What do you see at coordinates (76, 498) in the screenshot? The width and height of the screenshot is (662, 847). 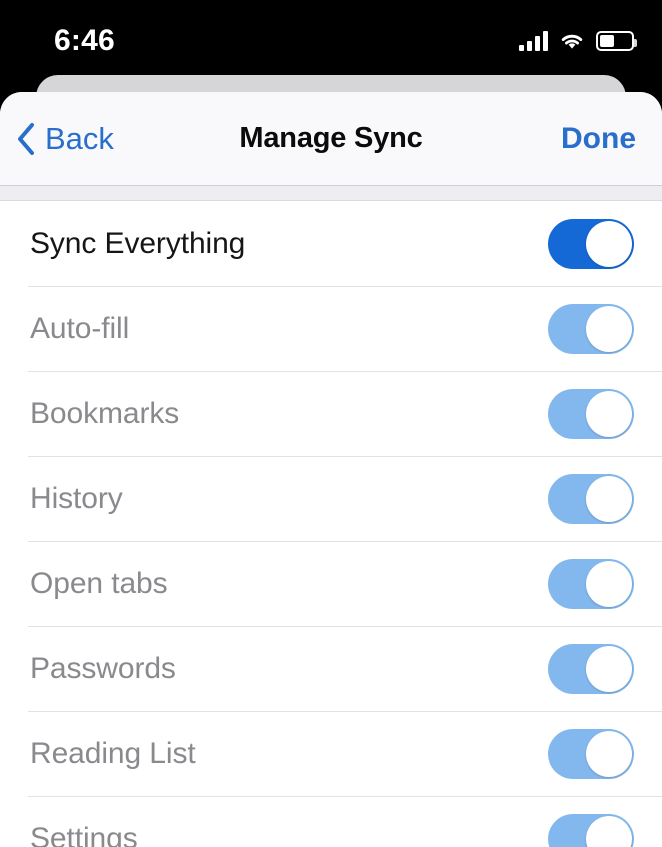 I see `row-label: History` at bounding box center [76, 498].